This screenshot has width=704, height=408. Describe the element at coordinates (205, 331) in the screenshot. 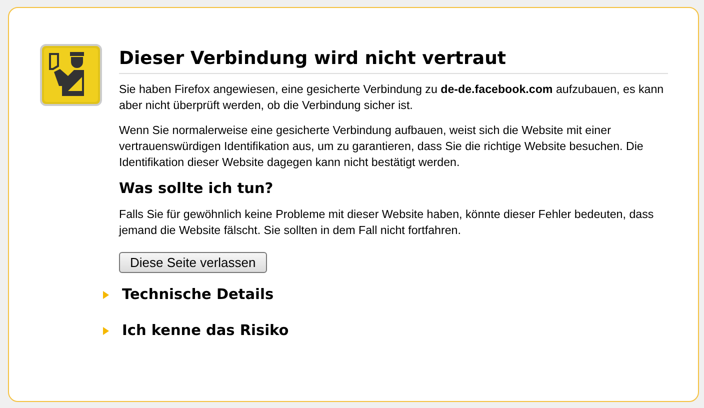

I see `section-toggle: Ich kenne das Risiko` at that location.